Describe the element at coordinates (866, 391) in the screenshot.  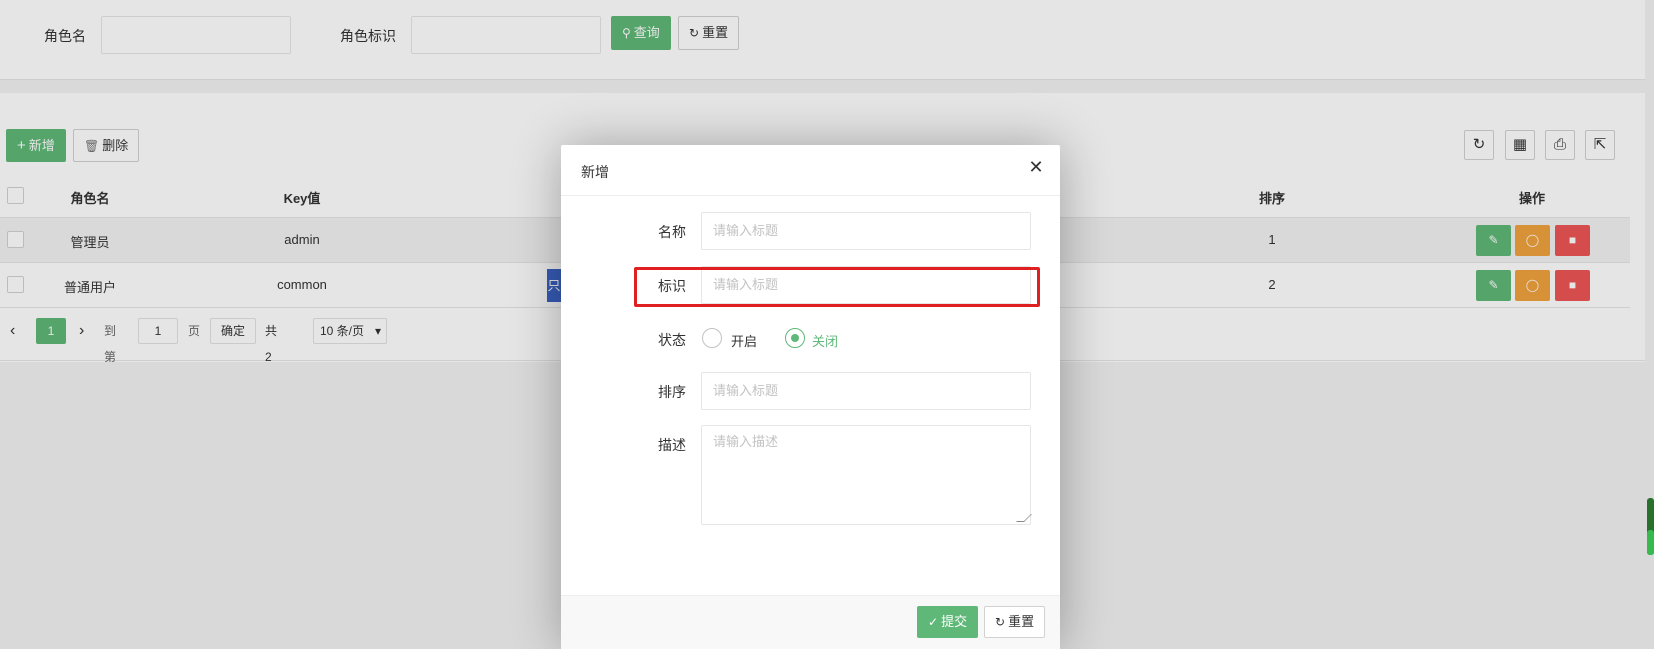
I see `sort-input: 请输入标题` at that location.